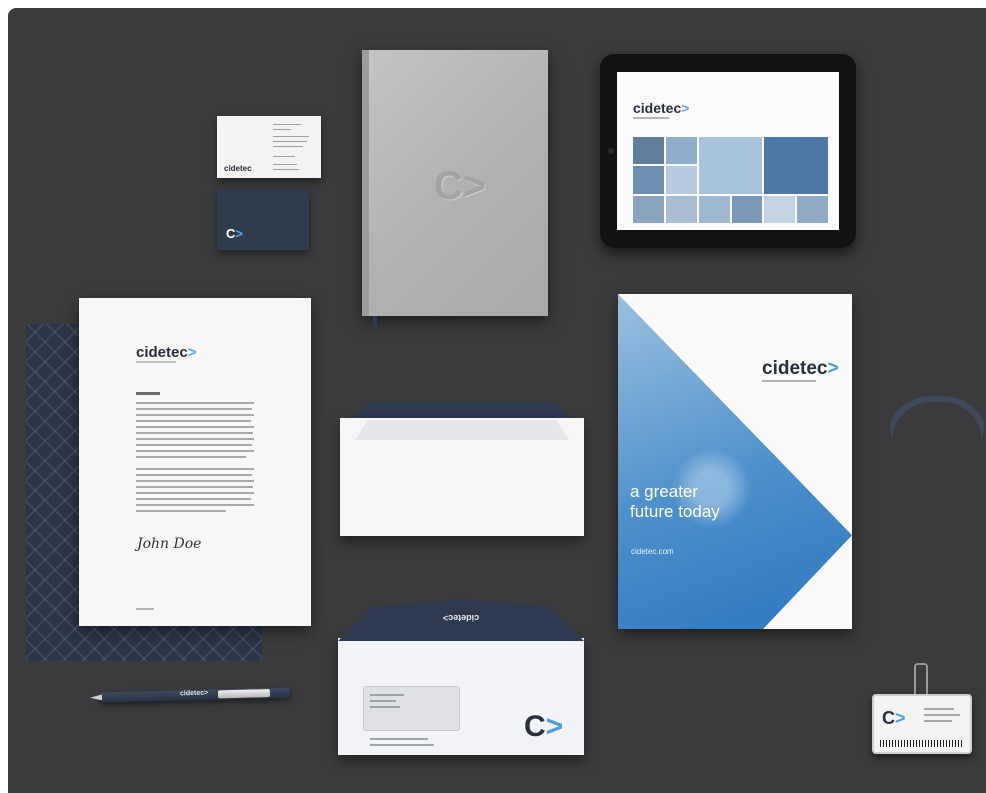 Image resolution: width=986 pixels, height=793 pixels. I want to click on pen: cidetec>, so click(195, 695).